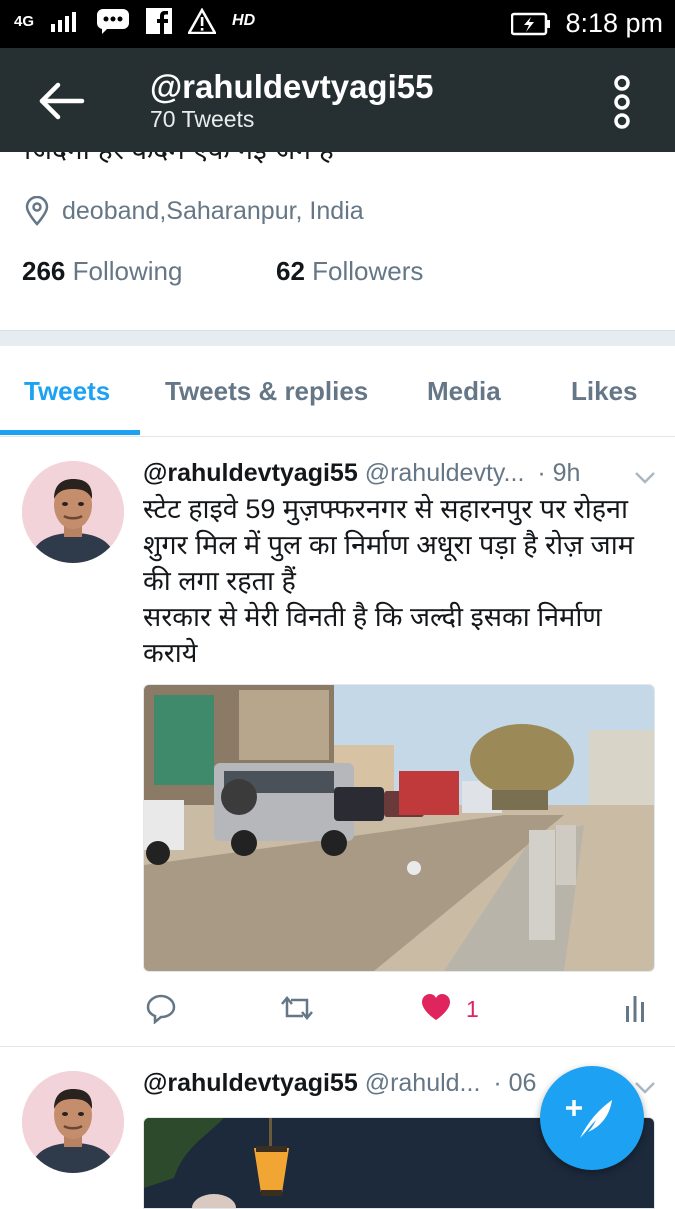 This screenshot has height=1209, width=675. What do you see at coordinates (44, 271) in the screenshot?
I see `following-count: 266` at bounding box center [44, 271].